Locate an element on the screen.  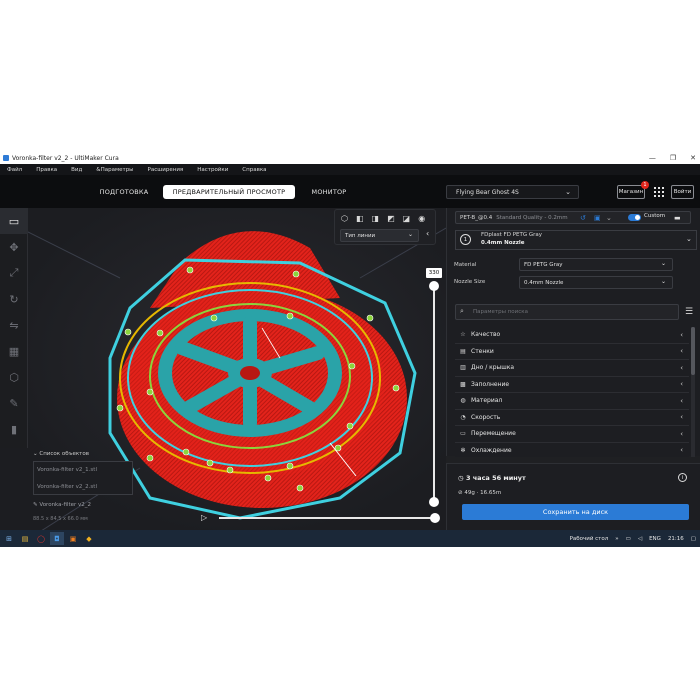
front-view-icon: ◧ is located at coordinates (360, 218).